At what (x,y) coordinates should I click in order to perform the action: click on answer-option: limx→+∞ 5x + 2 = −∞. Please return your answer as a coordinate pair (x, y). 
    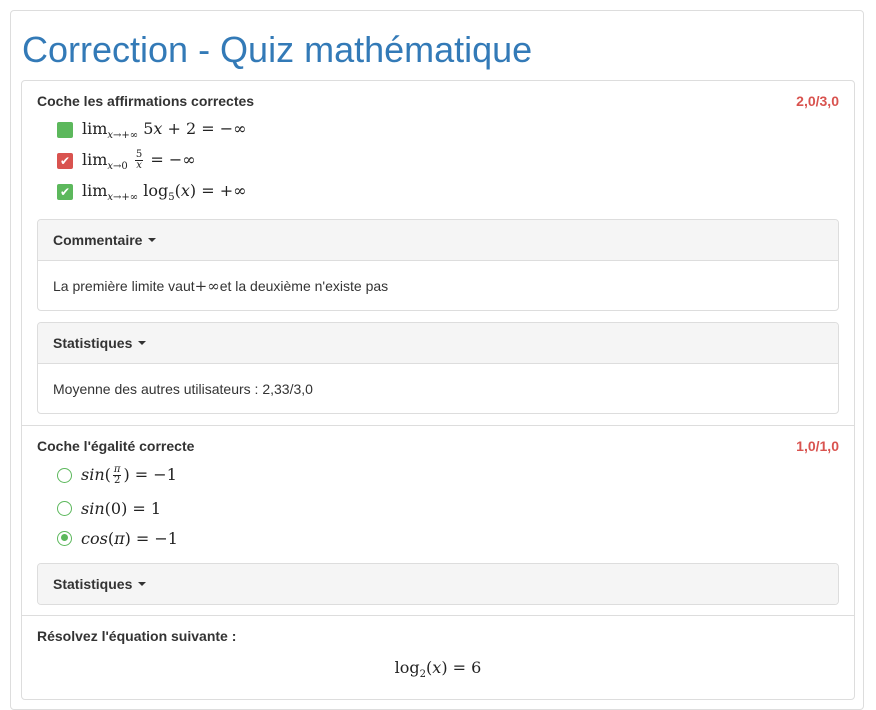
    Looking at the image, I should click on (152, 130).